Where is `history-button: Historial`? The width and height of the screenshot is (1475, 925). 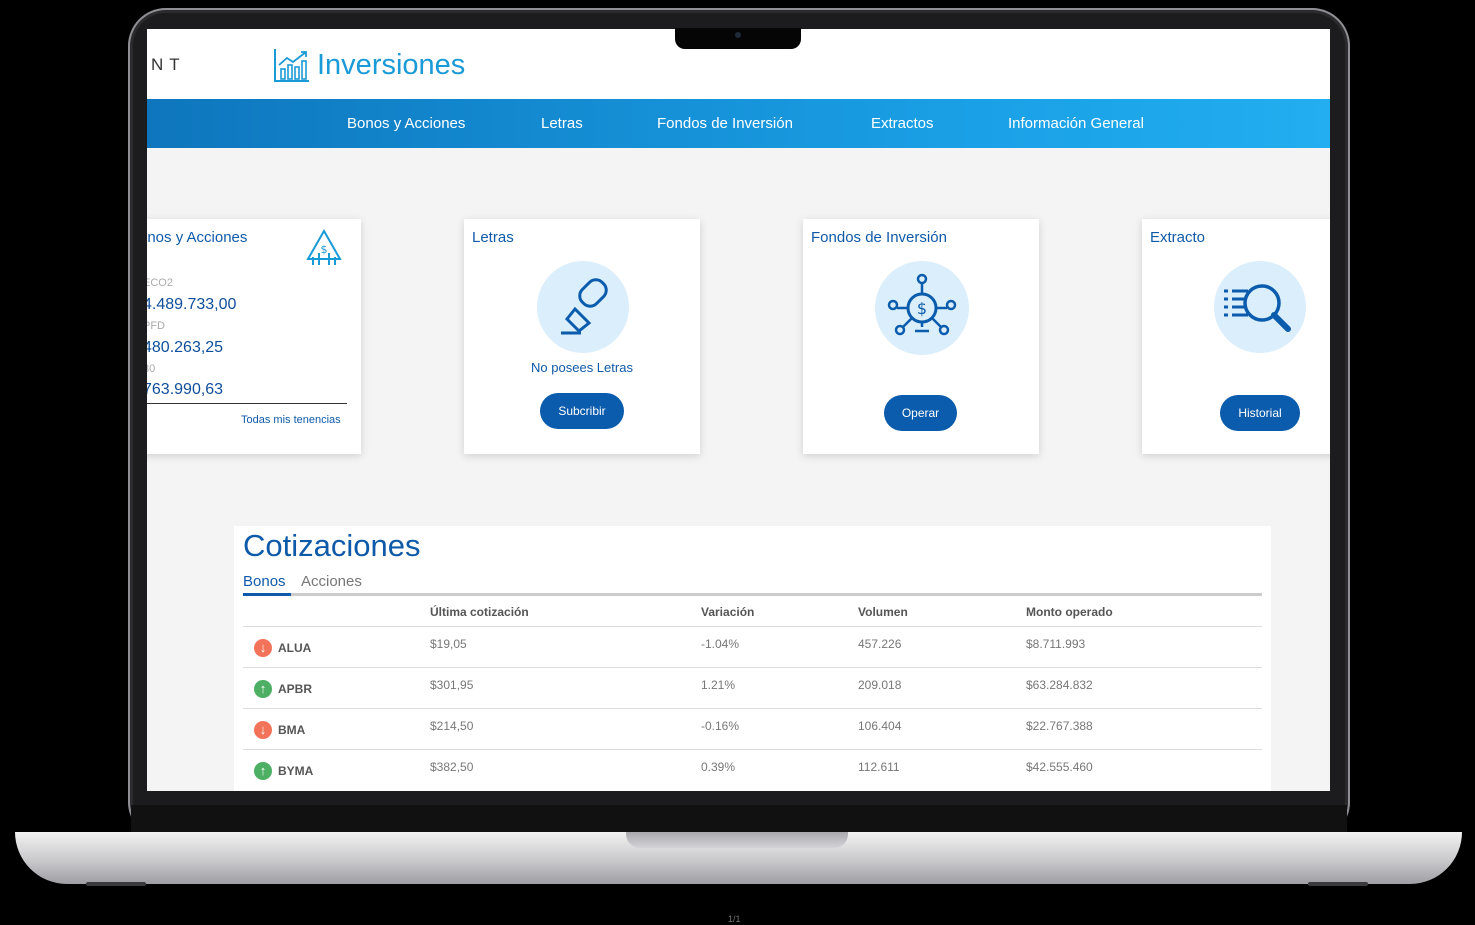 history-button: Historial is located at coordinates (1260, 413).